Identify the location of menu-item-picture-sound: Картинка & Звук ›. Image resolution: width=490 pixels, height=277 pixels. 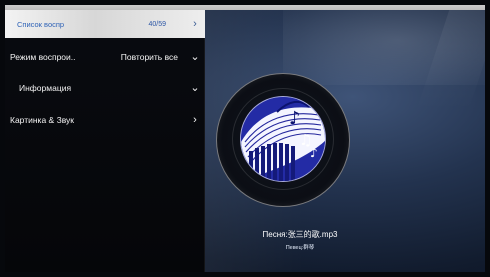
(105, 120).